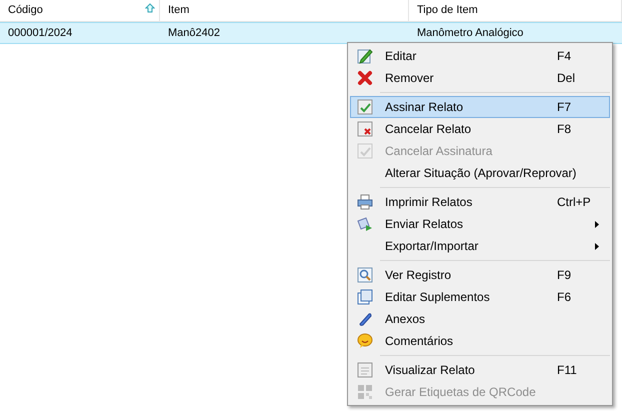  What do you see at coordinates (480, 246) in the screenshot?
I see `menu-item: Exportar/Importar` at bounding box center [480, 246].